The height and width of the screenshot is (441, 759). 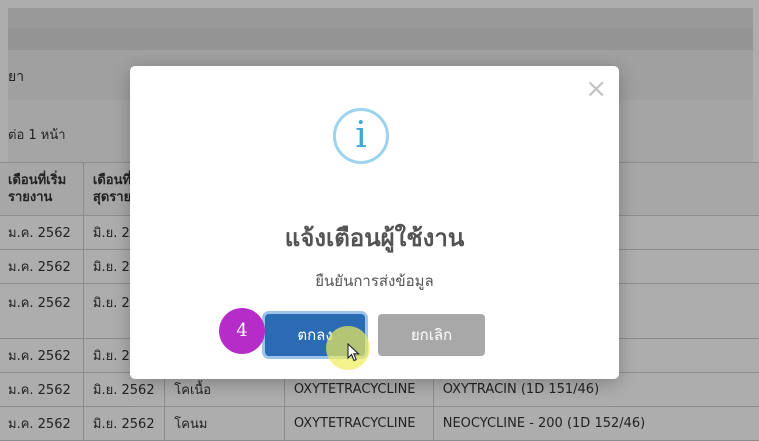 I want to click on dialog-message: ยืนยันการส่งข้อมูล, so click(x=374, y=281).